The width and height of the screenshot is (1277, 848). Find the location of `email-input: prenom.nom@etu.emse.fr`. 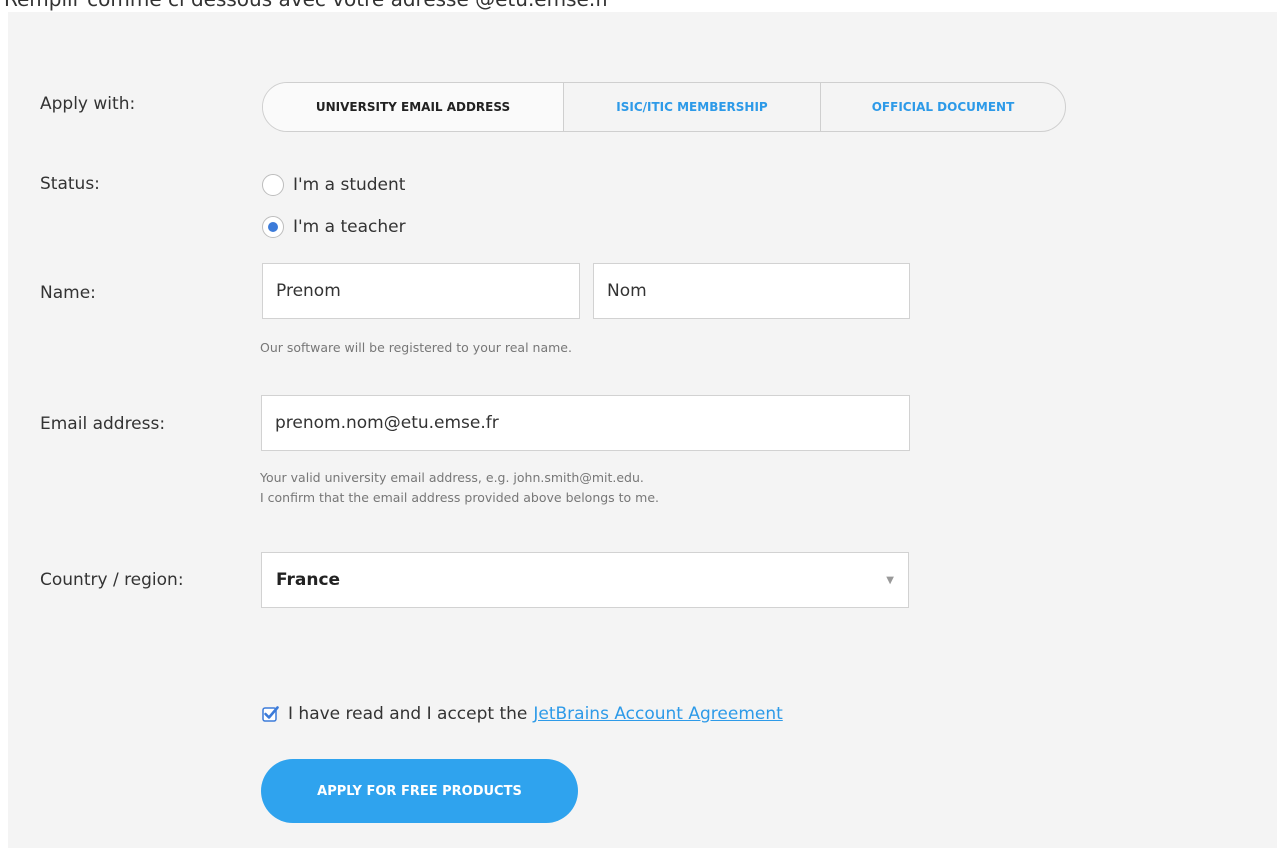

email-input: prenom.nom@etu.emse.fr is located at coordinates (585, 423).